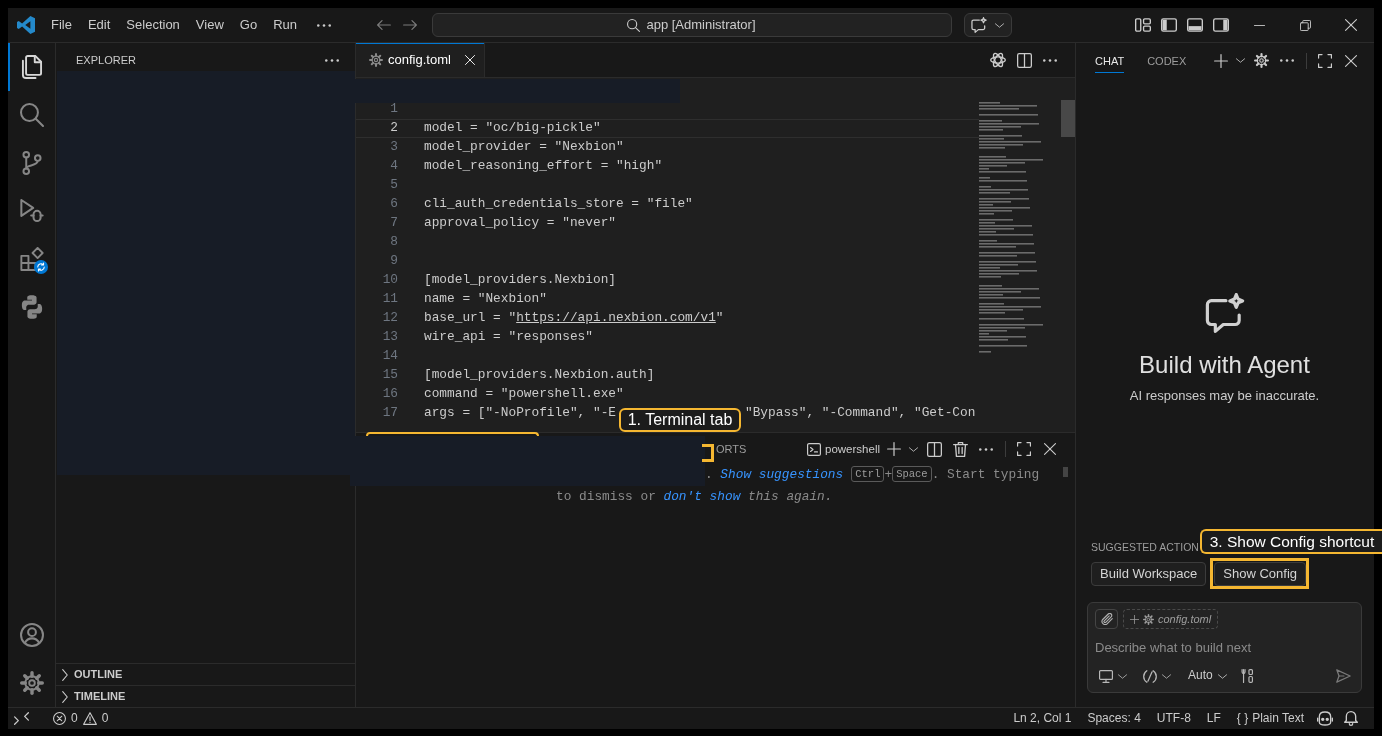 The height and width of the screenshot is (736, 1382). I want to click on error-icon, so click(59, 718).